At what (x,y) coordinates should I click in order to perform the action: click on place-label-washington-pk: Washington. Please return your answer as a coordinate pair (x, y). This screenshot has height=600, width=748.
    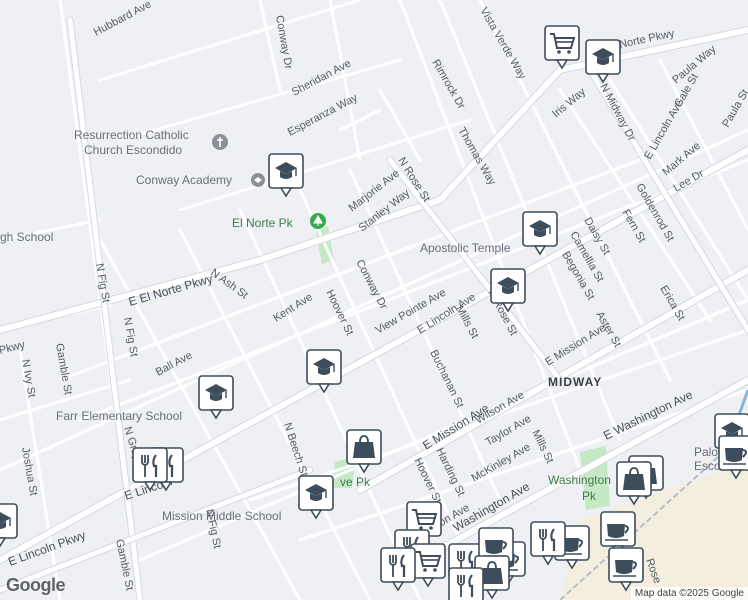
    Looking at the image, I should click on (579, 480).